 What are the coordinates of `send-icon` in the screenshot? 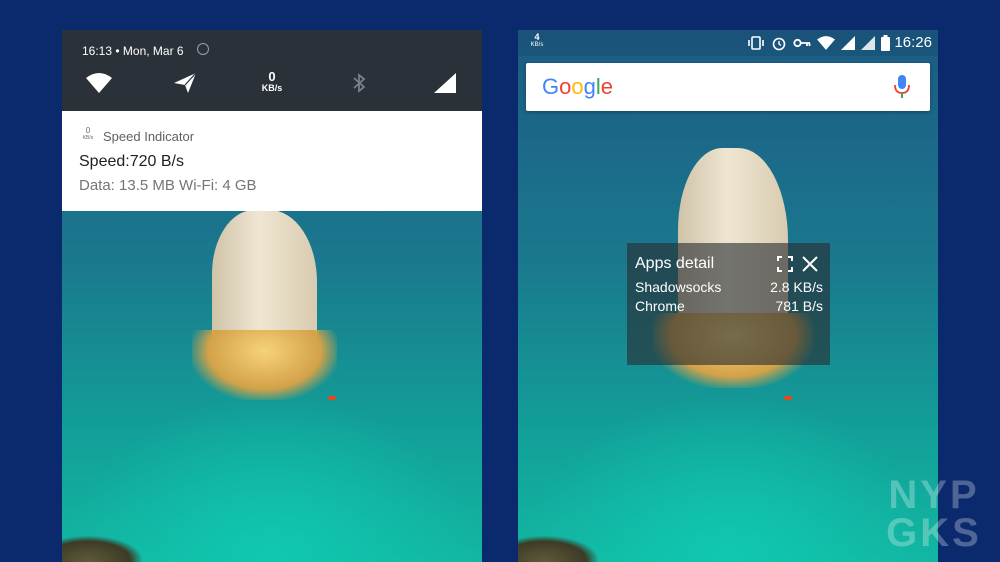 It's located at (185, 83).